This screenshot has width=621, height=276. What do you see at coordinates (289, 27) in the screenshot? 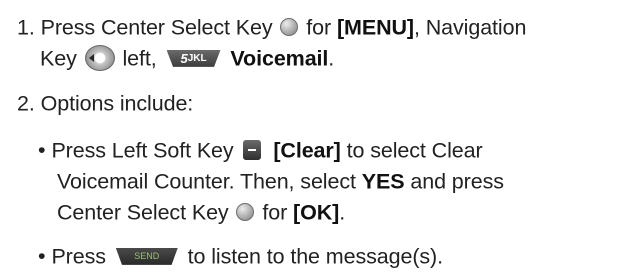
I see `center-select-key-icon` at bounding box center [289, 27].